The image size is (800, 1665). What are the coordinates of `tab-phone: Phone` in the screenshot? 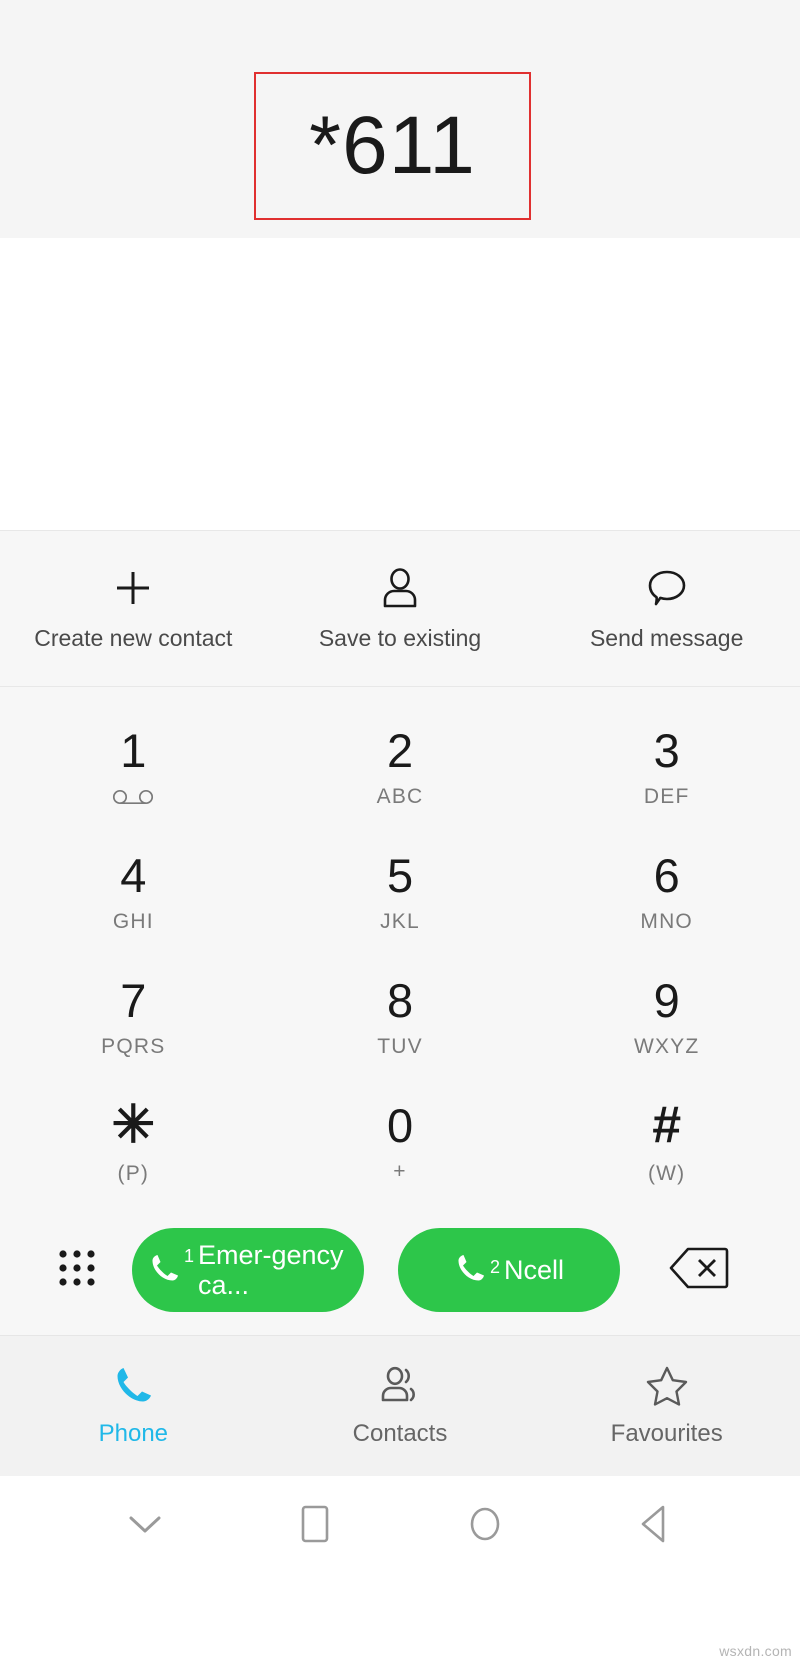 It's located at (133, 1406).